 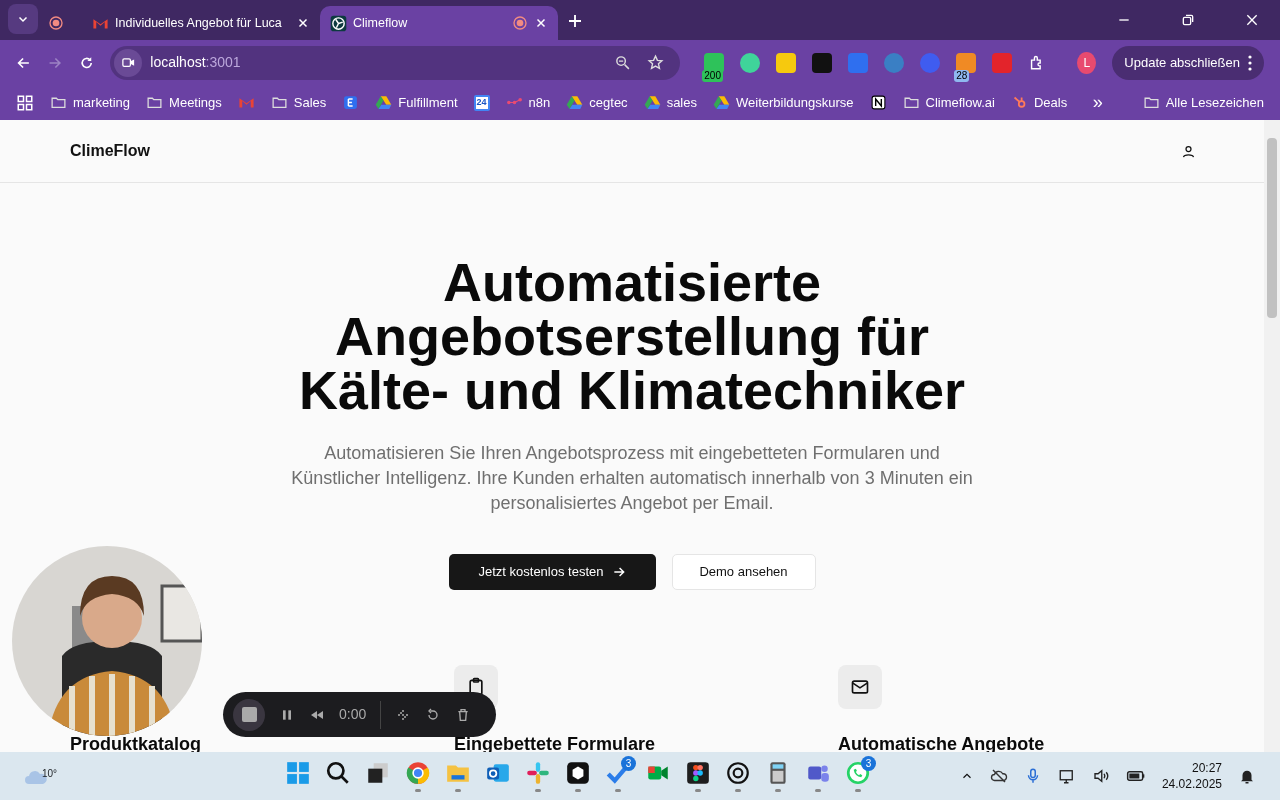 I want to click on more-bookmarks-button: », so click(x=1097, y=102).